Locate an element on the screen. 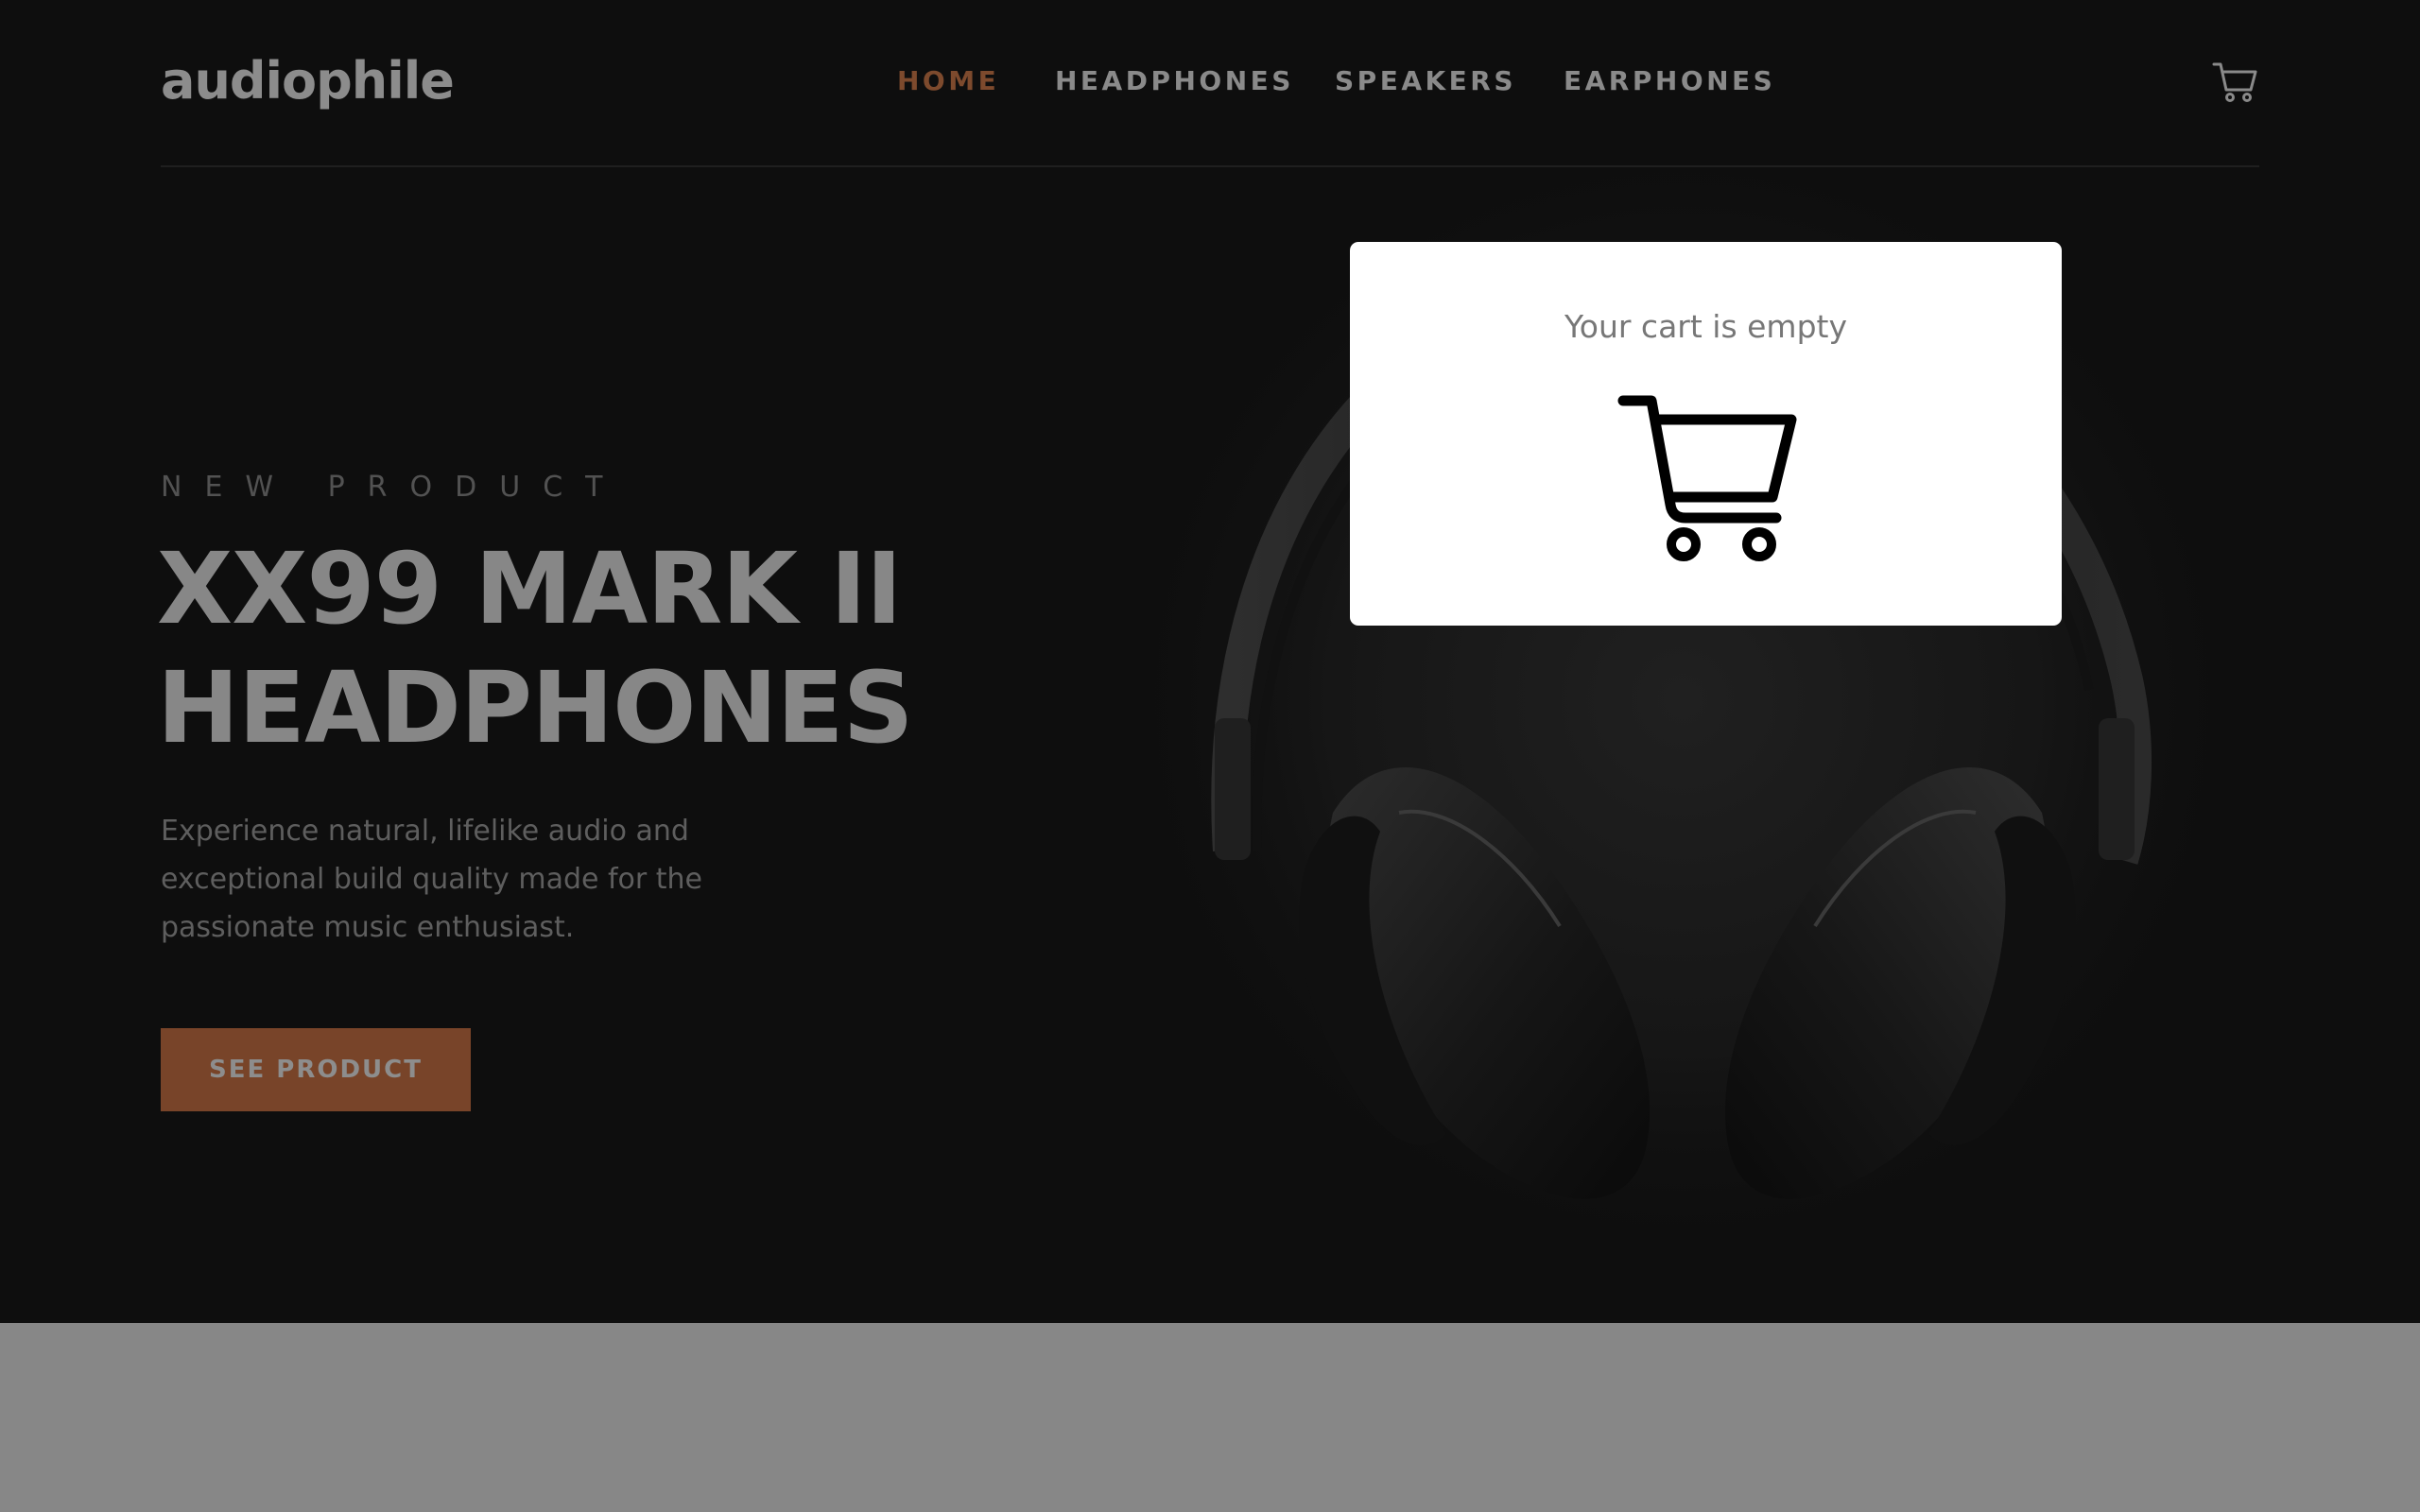 The height and width of the screenshot is (1512, 2420). cart-popup: Your cart is empty is located at coordinates (1706, 434).